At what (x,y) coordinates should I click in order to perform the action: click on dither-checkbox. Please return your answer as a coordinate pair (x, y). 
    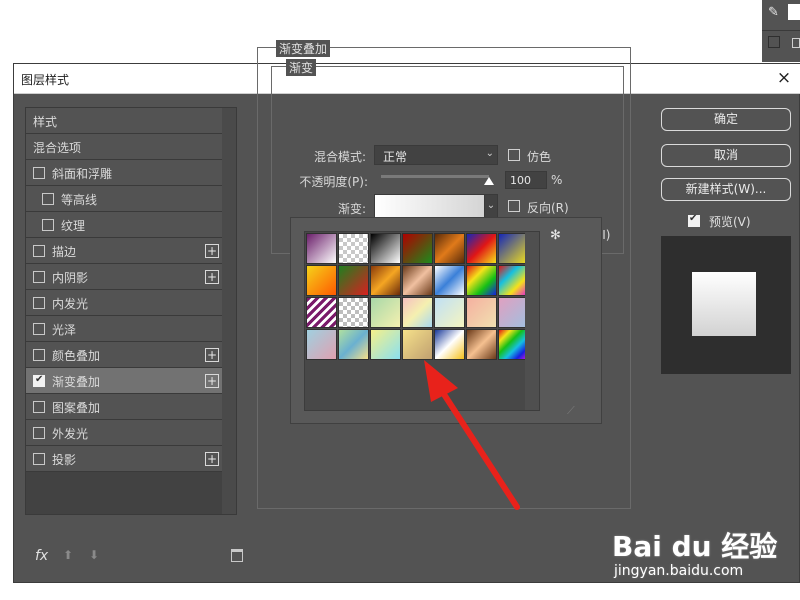
    Looking at the image, I should click on (514, 155).